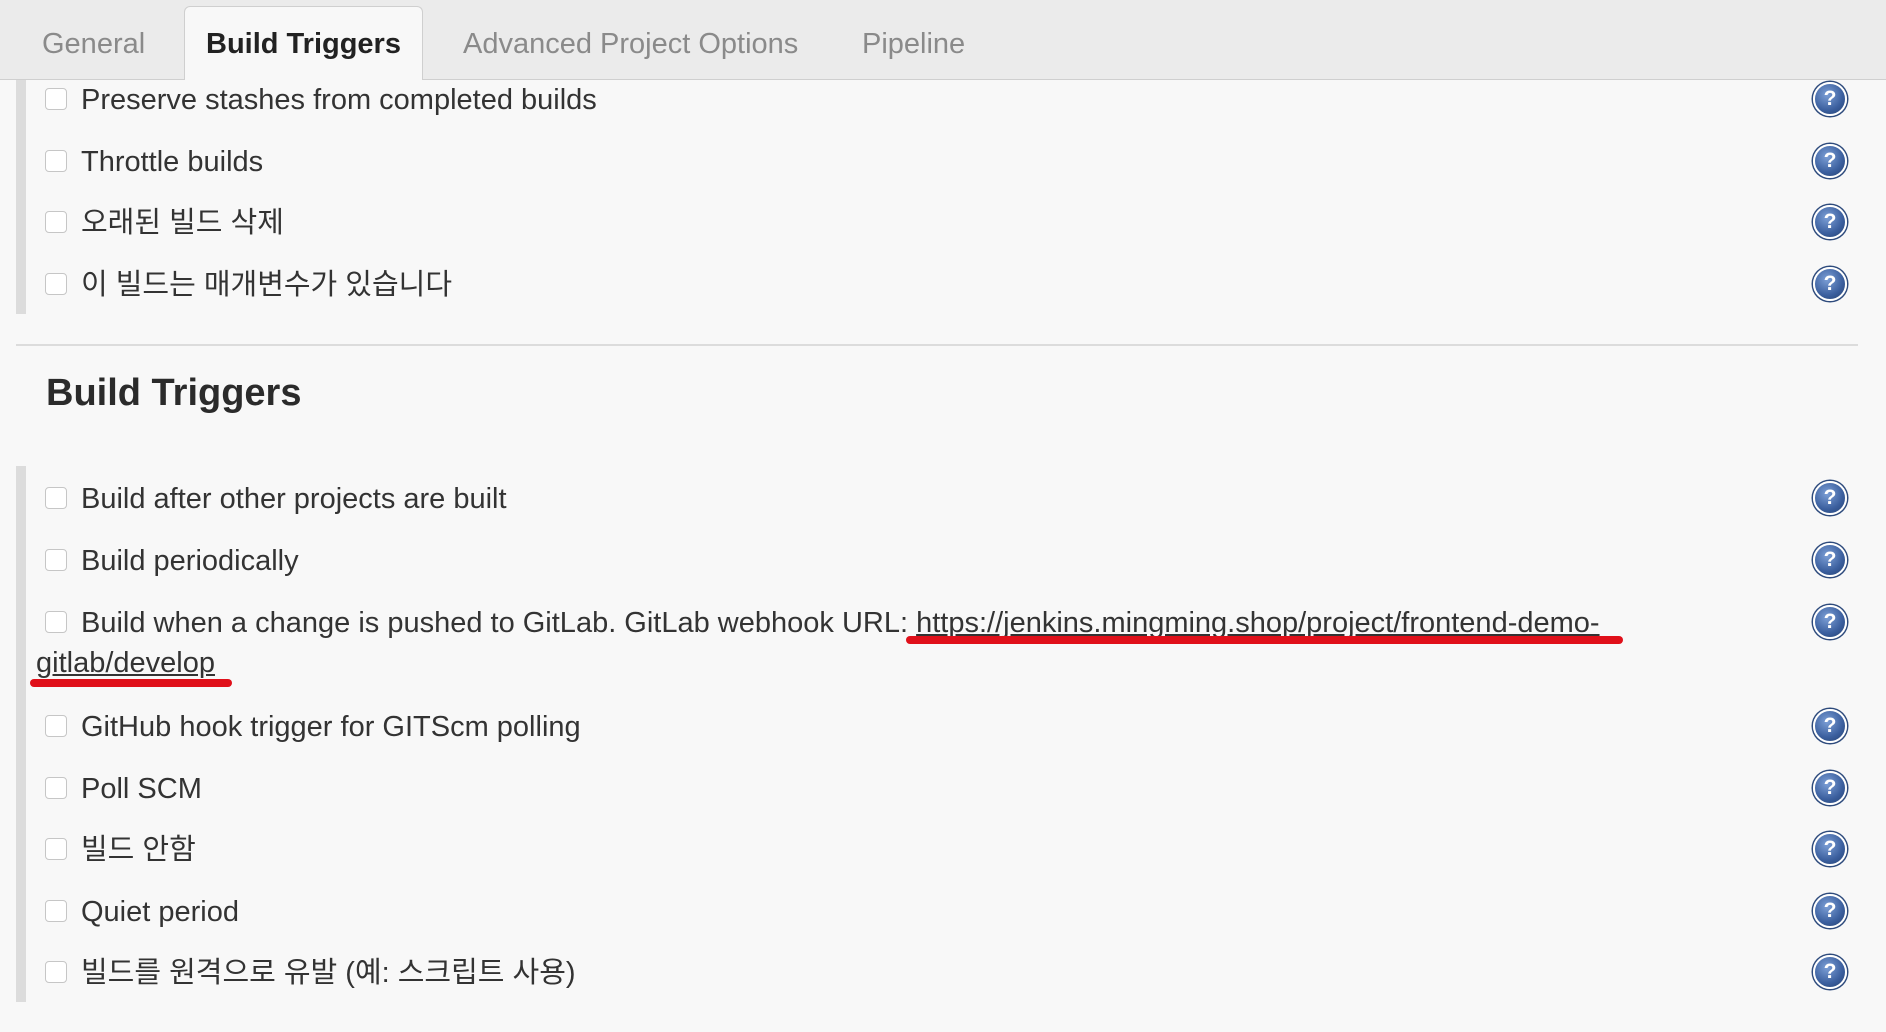 The width and height of the screenshot is (1886, 1032). I want to click on quiet-period-checkbox, so click(56, 911).